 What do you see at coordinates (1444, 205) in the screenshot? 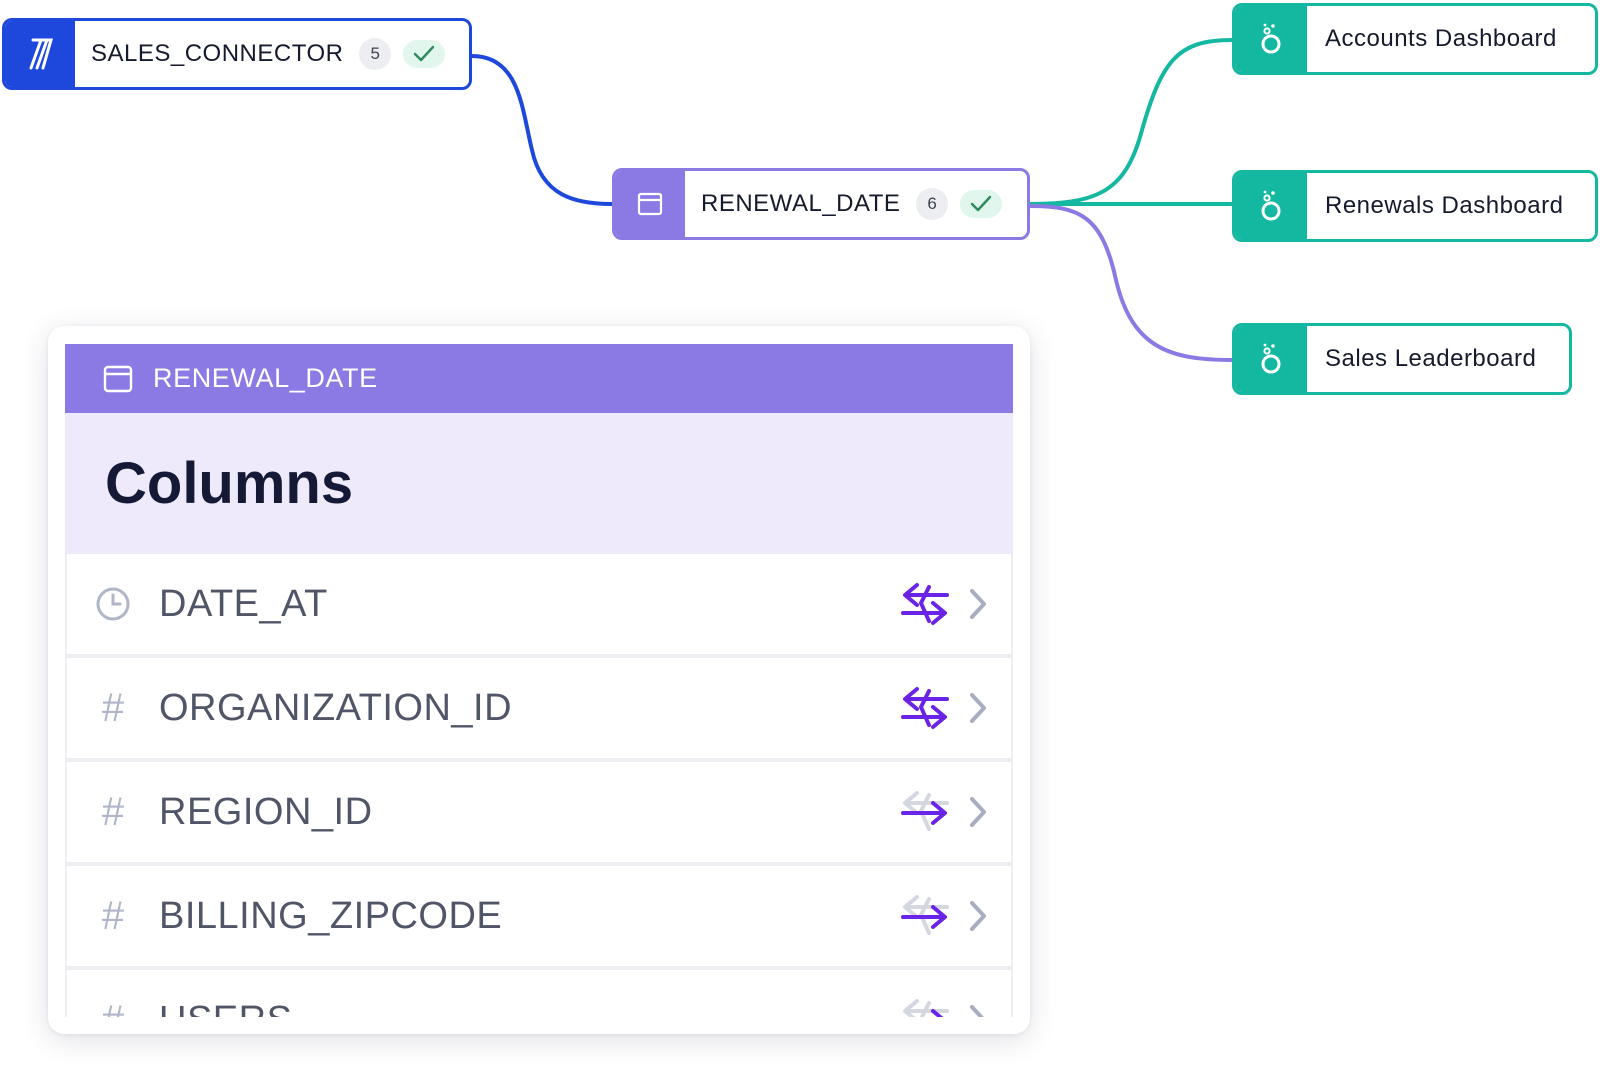
I see `dashboard-label: Renewals Dashboard` at bounding box center [1444, 205].